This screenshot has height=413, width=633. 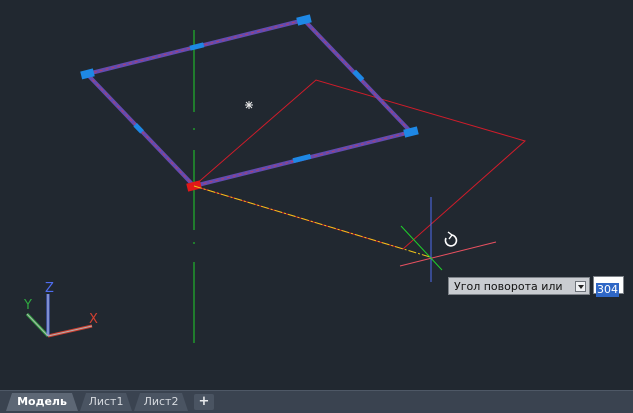 What do you see at coordinates (106, 402) in the screenshot?
I see `tab-sheet1: Лист1` at bounding box center [106, 402].